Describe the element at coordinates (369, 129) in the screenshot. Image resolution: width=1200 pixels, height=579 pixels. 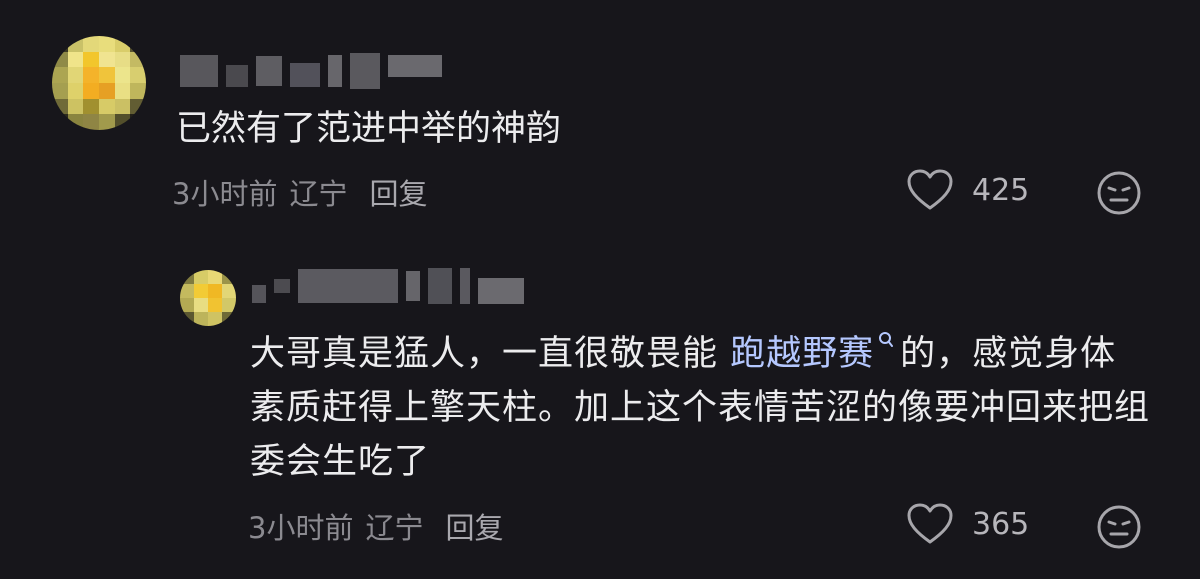
I see `comment-text: 已然有了范进中举的神韵` at that location.